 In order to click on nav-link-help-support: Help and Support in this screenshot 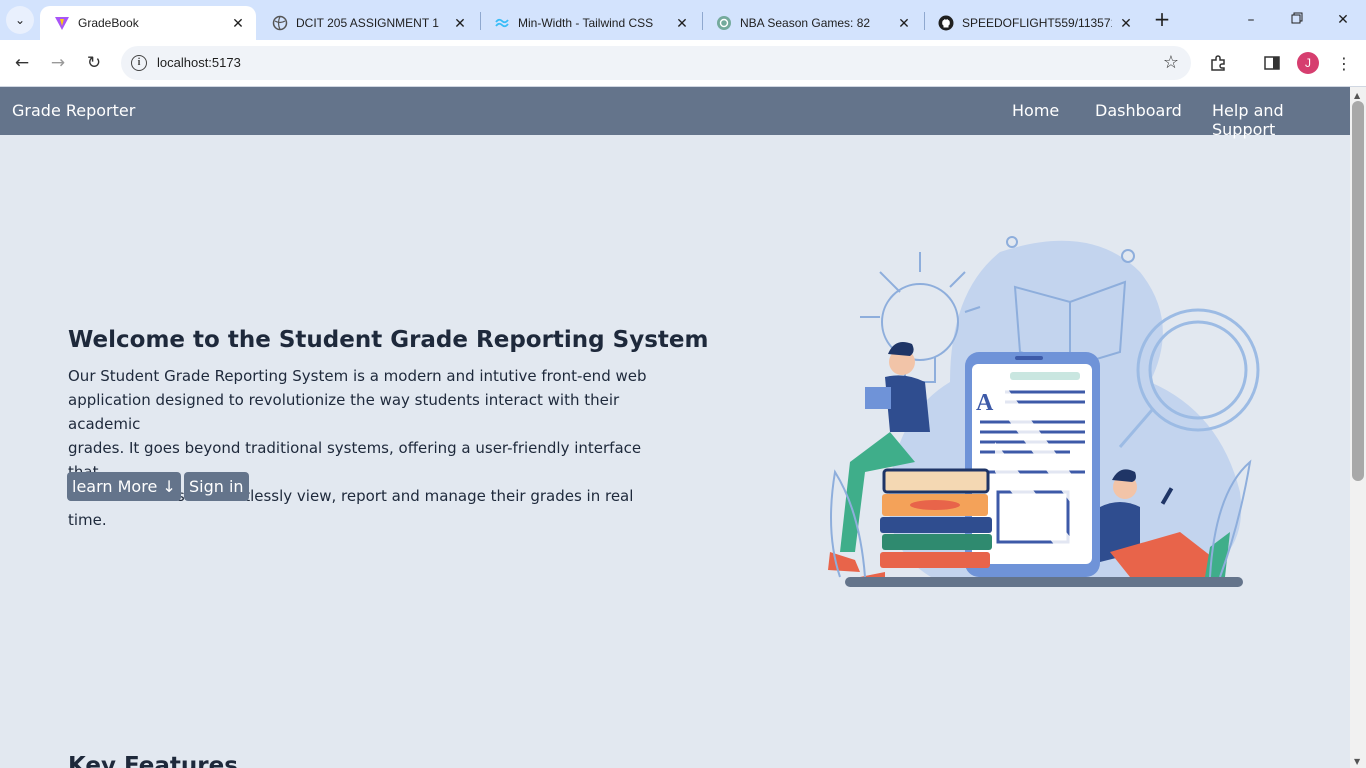, I will do `click(1281, 120)`.